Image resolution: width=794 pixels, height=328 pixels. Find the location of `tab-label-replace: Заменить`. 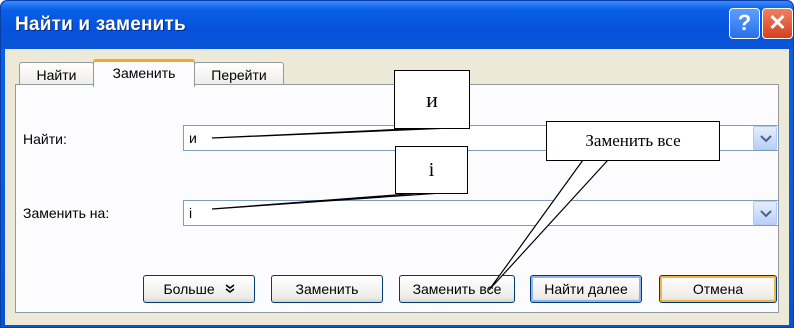

tab-label-replace: Заменить is located at coordinates (144, 73).